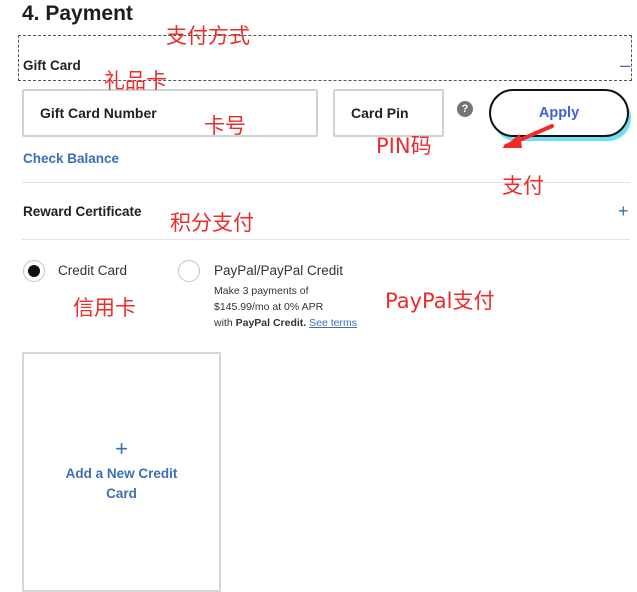 The image size is (637, 592). Describe the element at coordinates (189, 271) in the screenshot. I see `paypal-radio` at that location.